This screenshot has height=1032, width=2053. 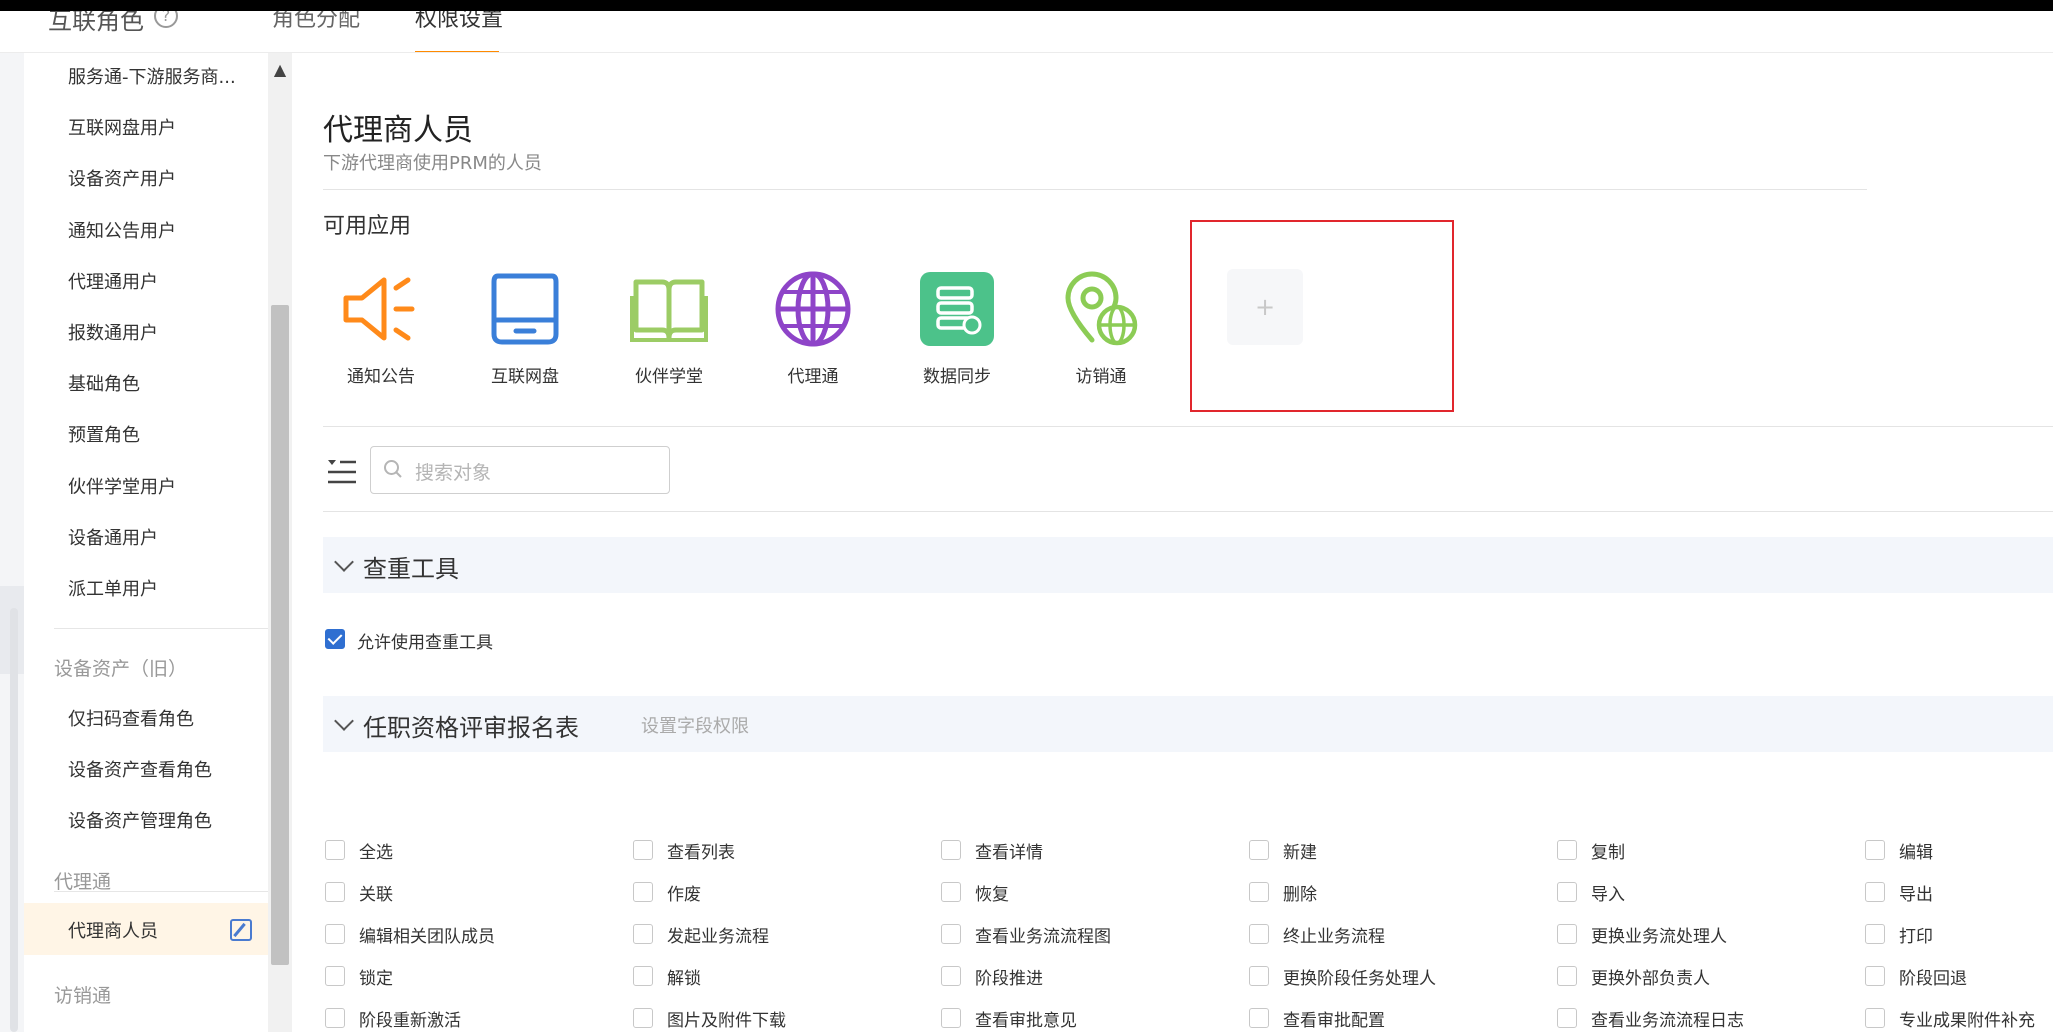 I want to click on sidebar-item: 报数通用户, so click(x=113, y=332).